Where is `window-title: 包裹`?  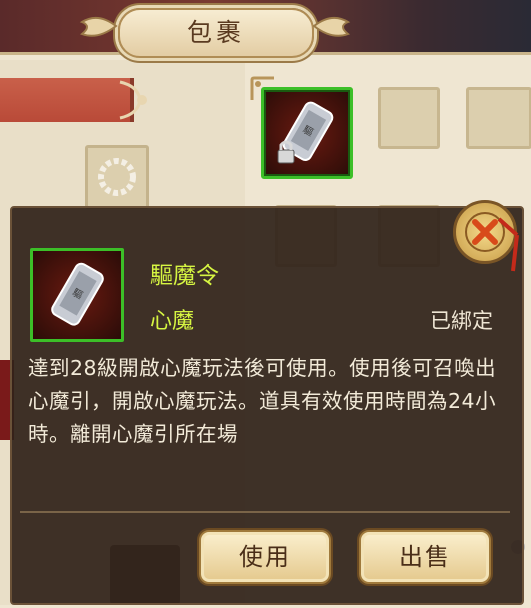
window-title: 包裹 is located at coordinates (215, 32).